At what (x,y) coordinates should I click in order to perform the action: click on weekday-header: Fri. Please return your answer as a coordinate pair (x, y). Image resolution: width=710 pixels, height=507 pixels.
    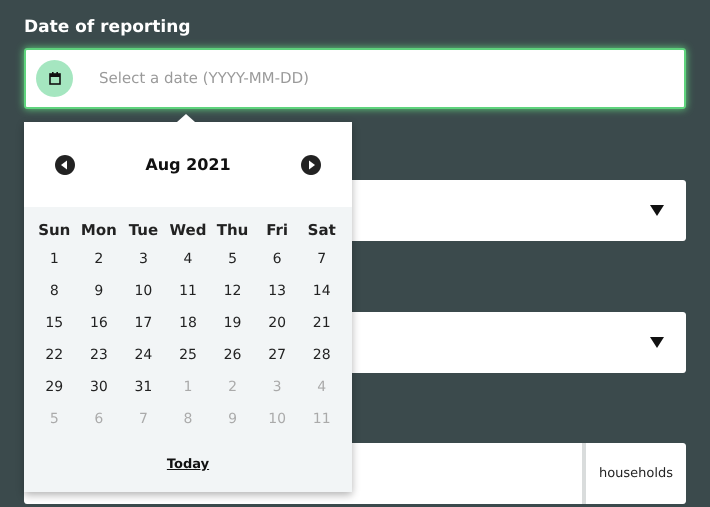
    Looking at the image, I should click on (277, 230).